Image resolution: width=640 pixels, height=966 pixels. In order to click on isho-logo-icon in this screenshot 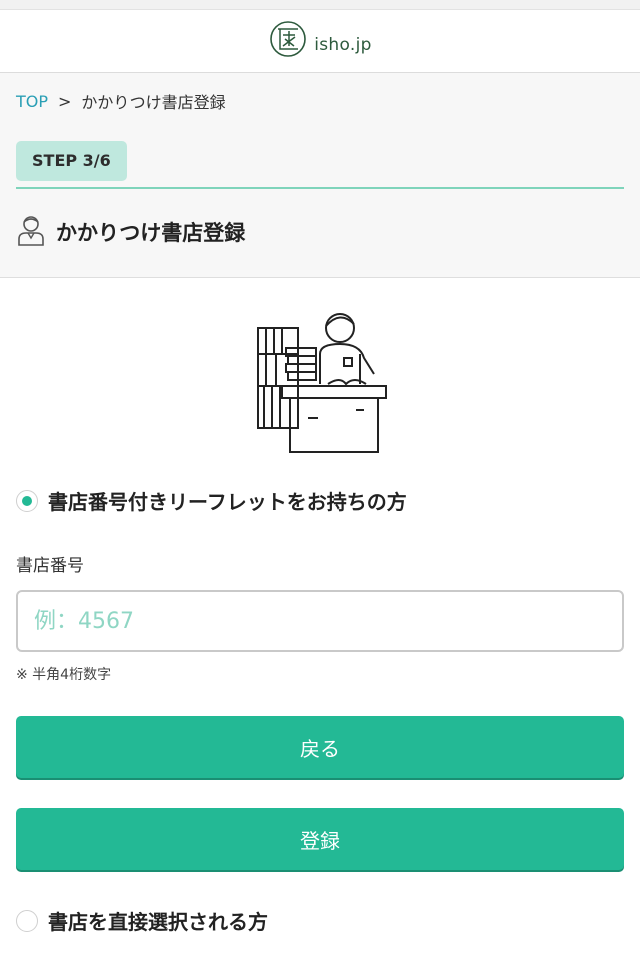, I will do `click(290, 41)`.